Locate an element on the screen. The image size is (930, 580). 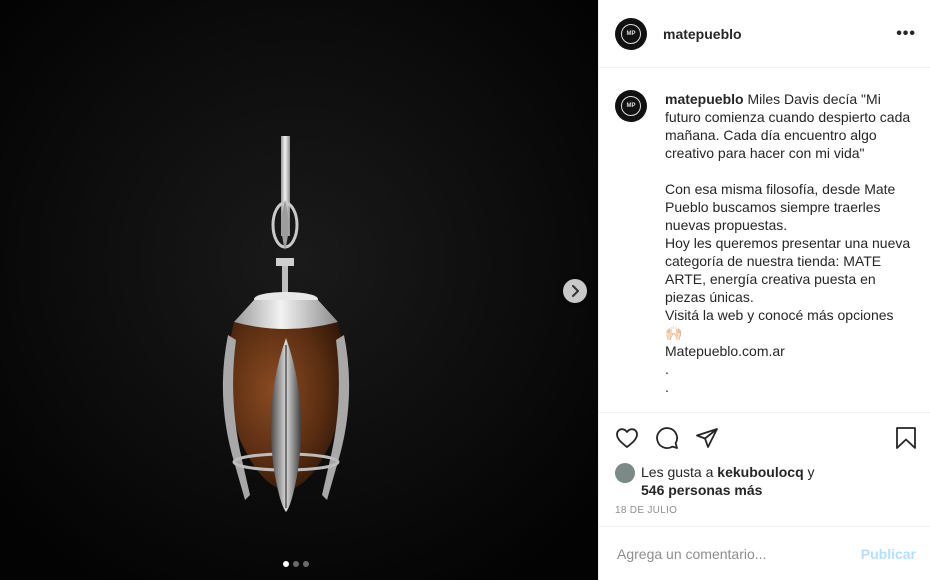
caption-link: Matepueblo.com.ar is located at coordinates (725, 351).